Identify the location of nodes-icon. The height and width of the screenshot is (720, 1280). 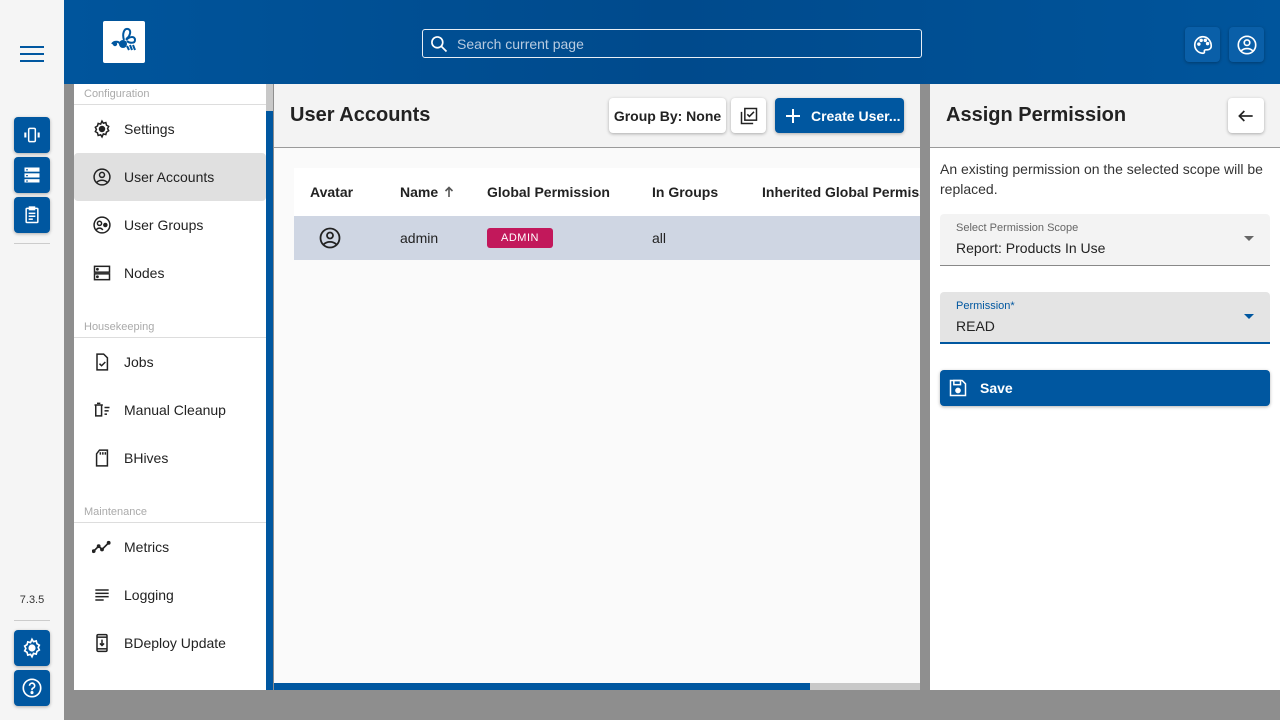
(102, 273).